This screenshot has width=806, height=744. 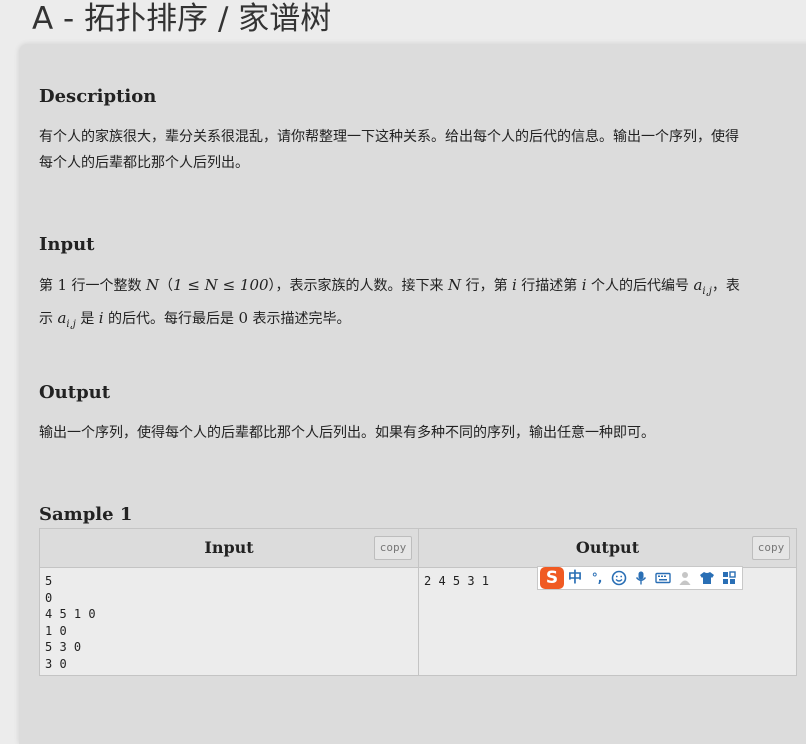 I want to click on page-title: A - 拓扑排序 / 家谱树, so click(x=182, y=19).